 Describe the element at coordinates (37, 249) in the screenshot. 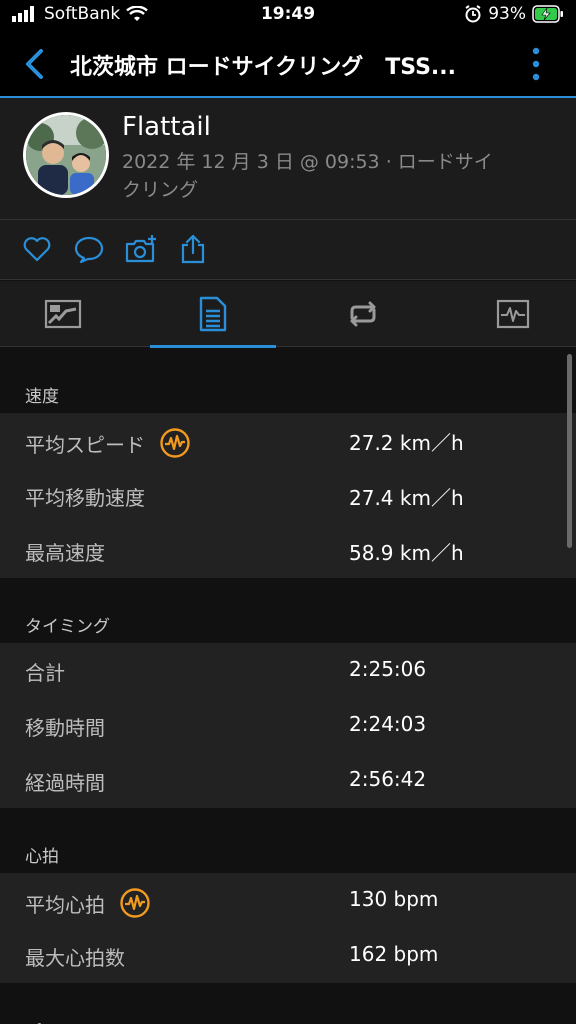

I see `like-heart-icon` at that location.